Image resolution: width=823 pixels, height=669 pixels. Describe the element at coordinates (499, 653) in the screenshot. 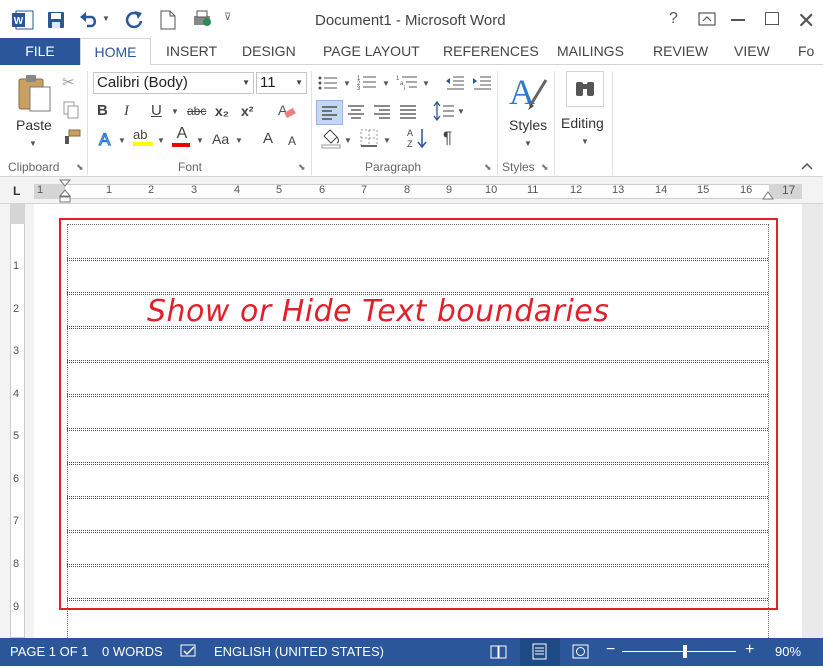

I see `read-mode-icon` at that location.